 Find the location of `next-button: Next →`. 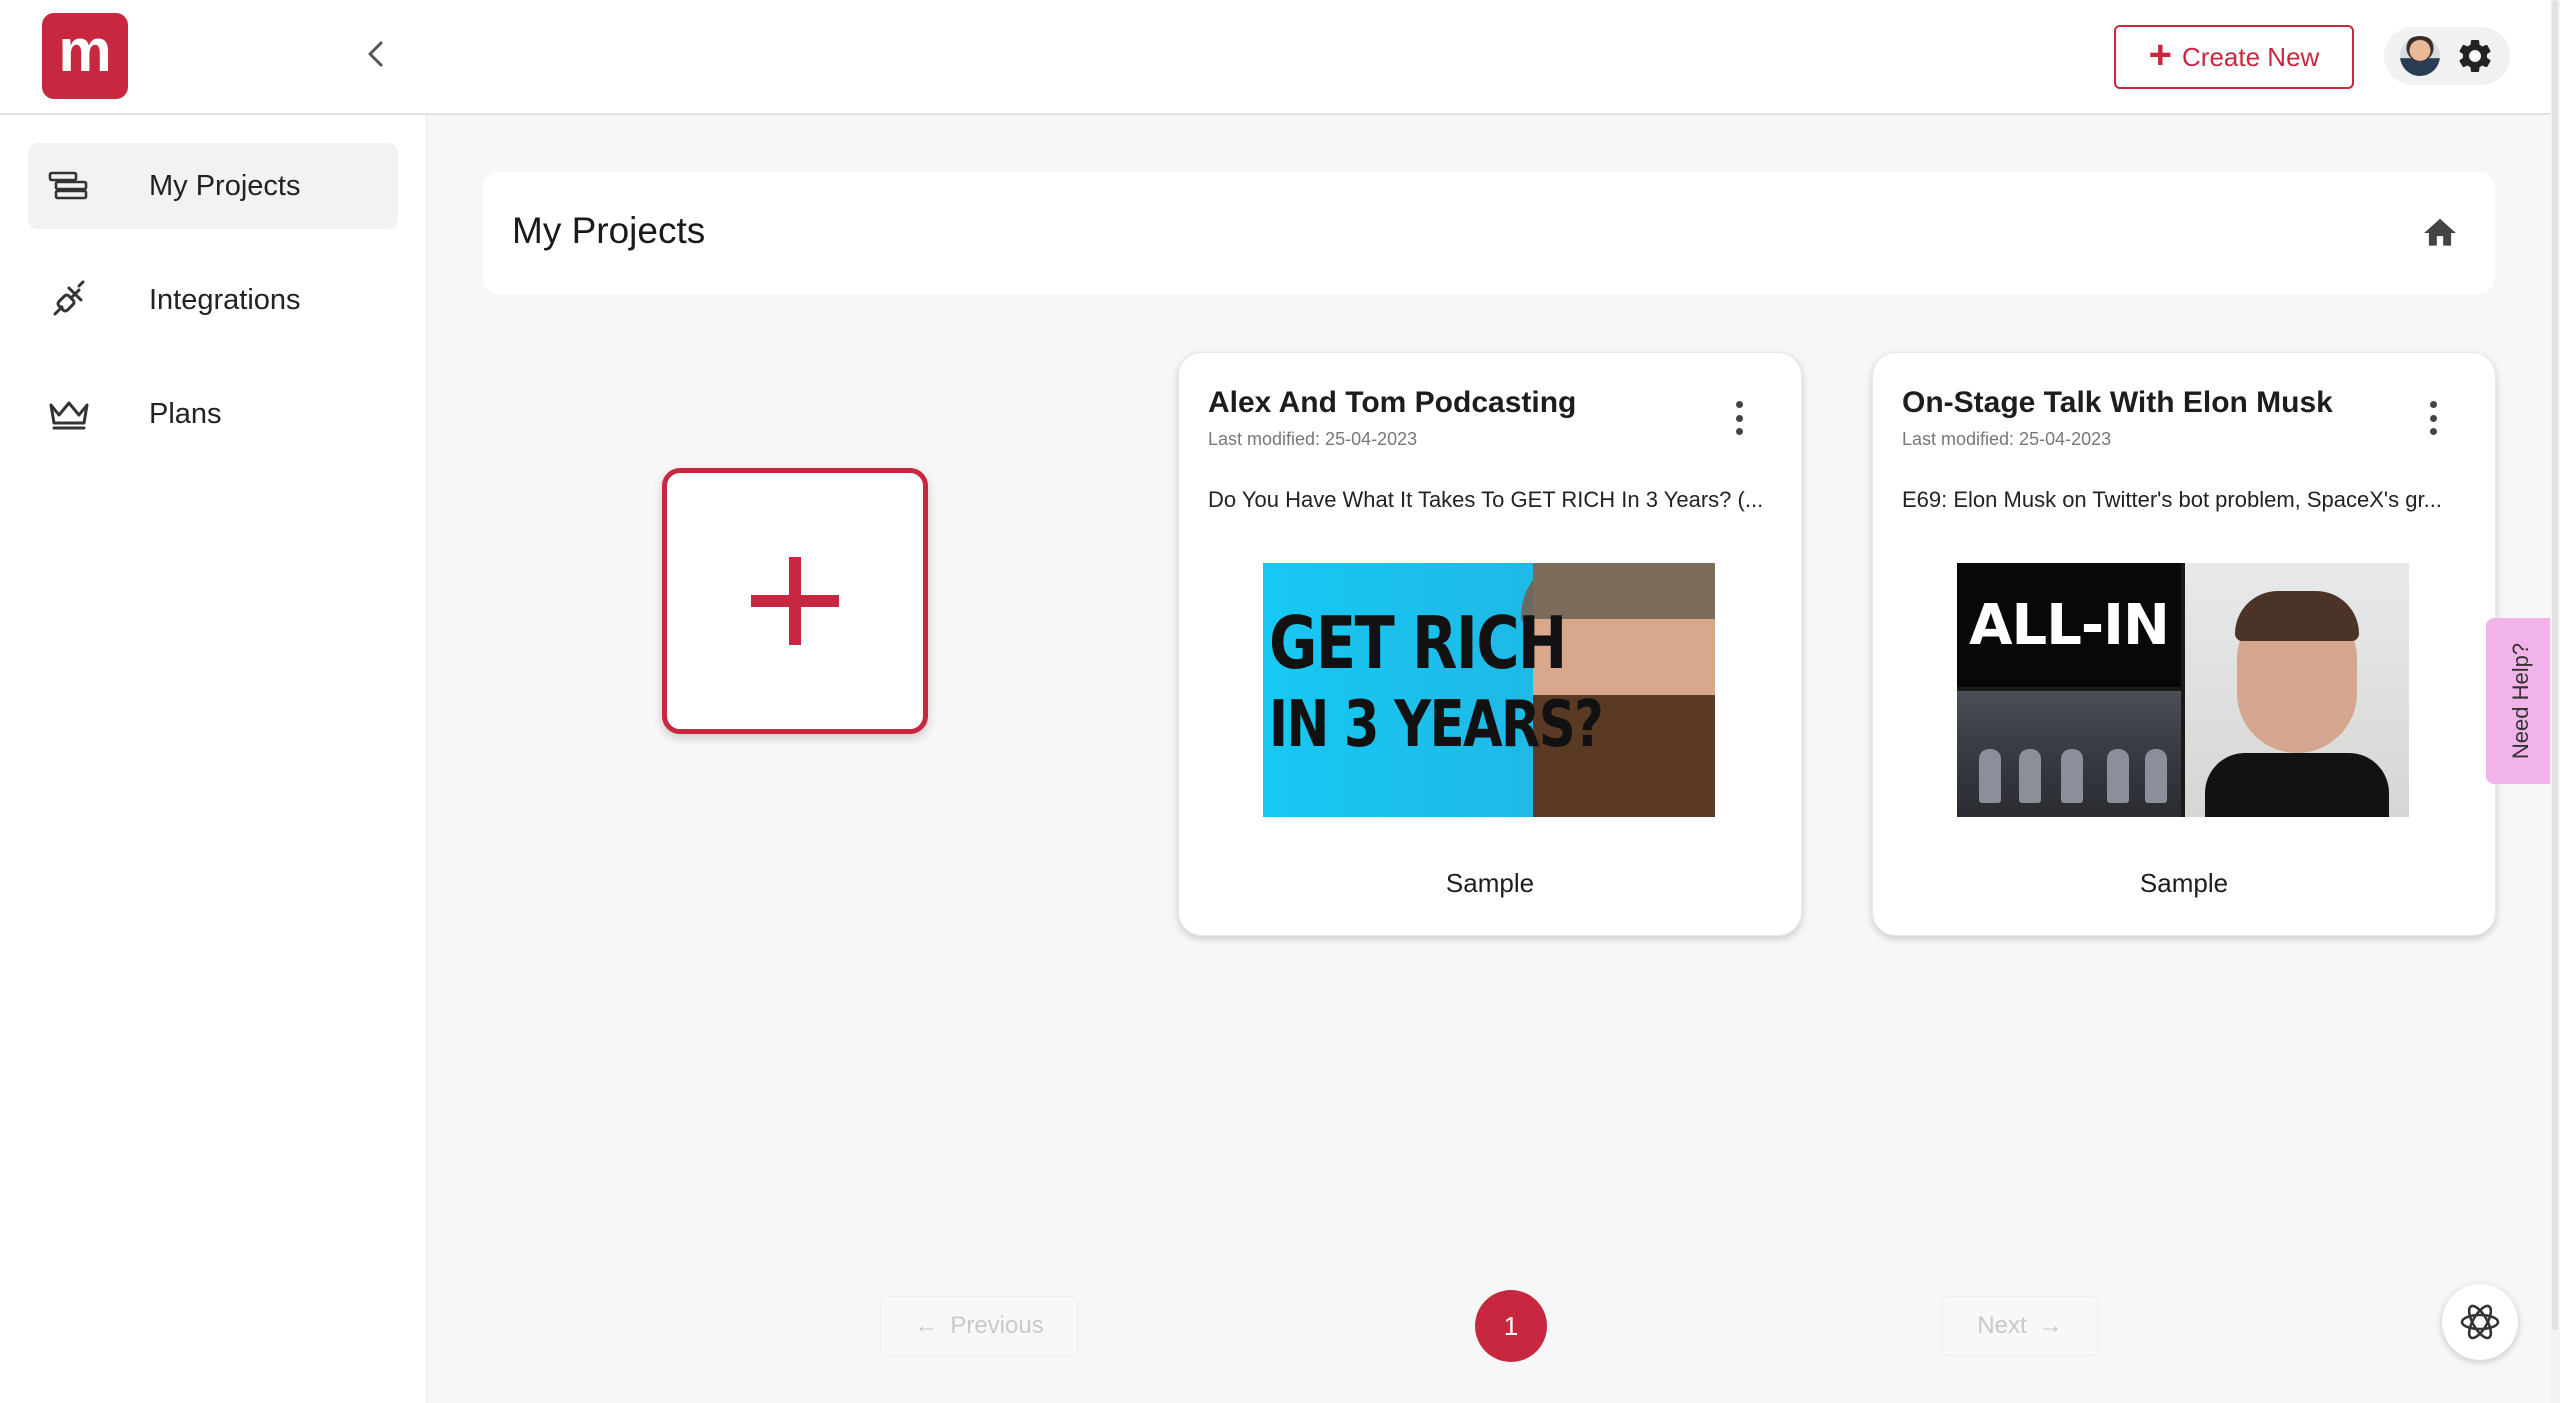

next-button: Next → is located at coordinates (2020, 1326).